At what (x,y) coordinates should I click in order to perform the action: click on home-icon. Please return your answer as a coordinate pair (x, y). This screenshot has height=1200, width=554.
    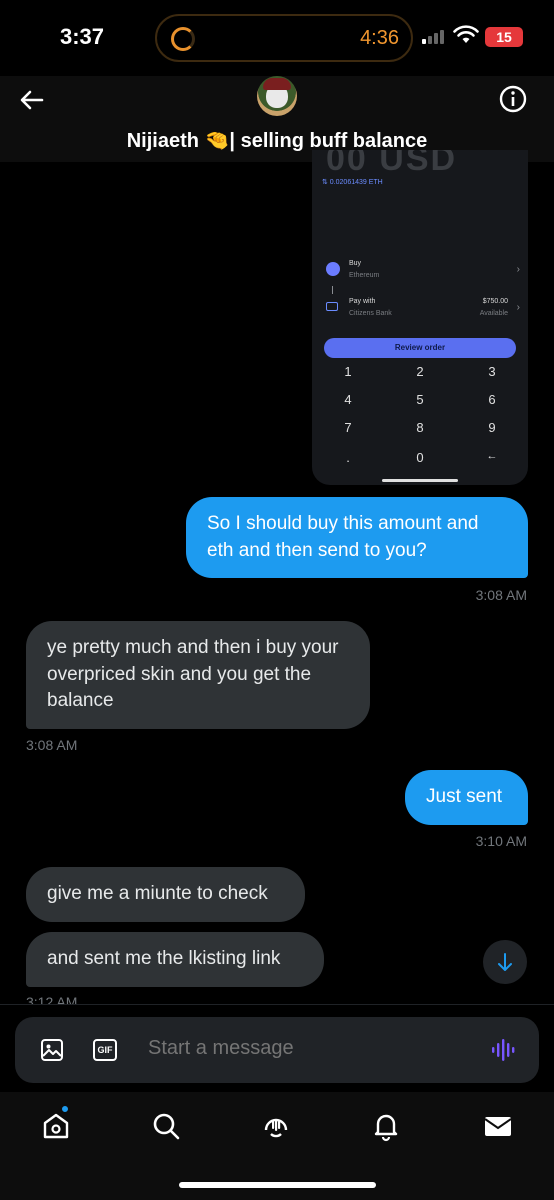
    Looking at the image, I should click on (56, 1126).